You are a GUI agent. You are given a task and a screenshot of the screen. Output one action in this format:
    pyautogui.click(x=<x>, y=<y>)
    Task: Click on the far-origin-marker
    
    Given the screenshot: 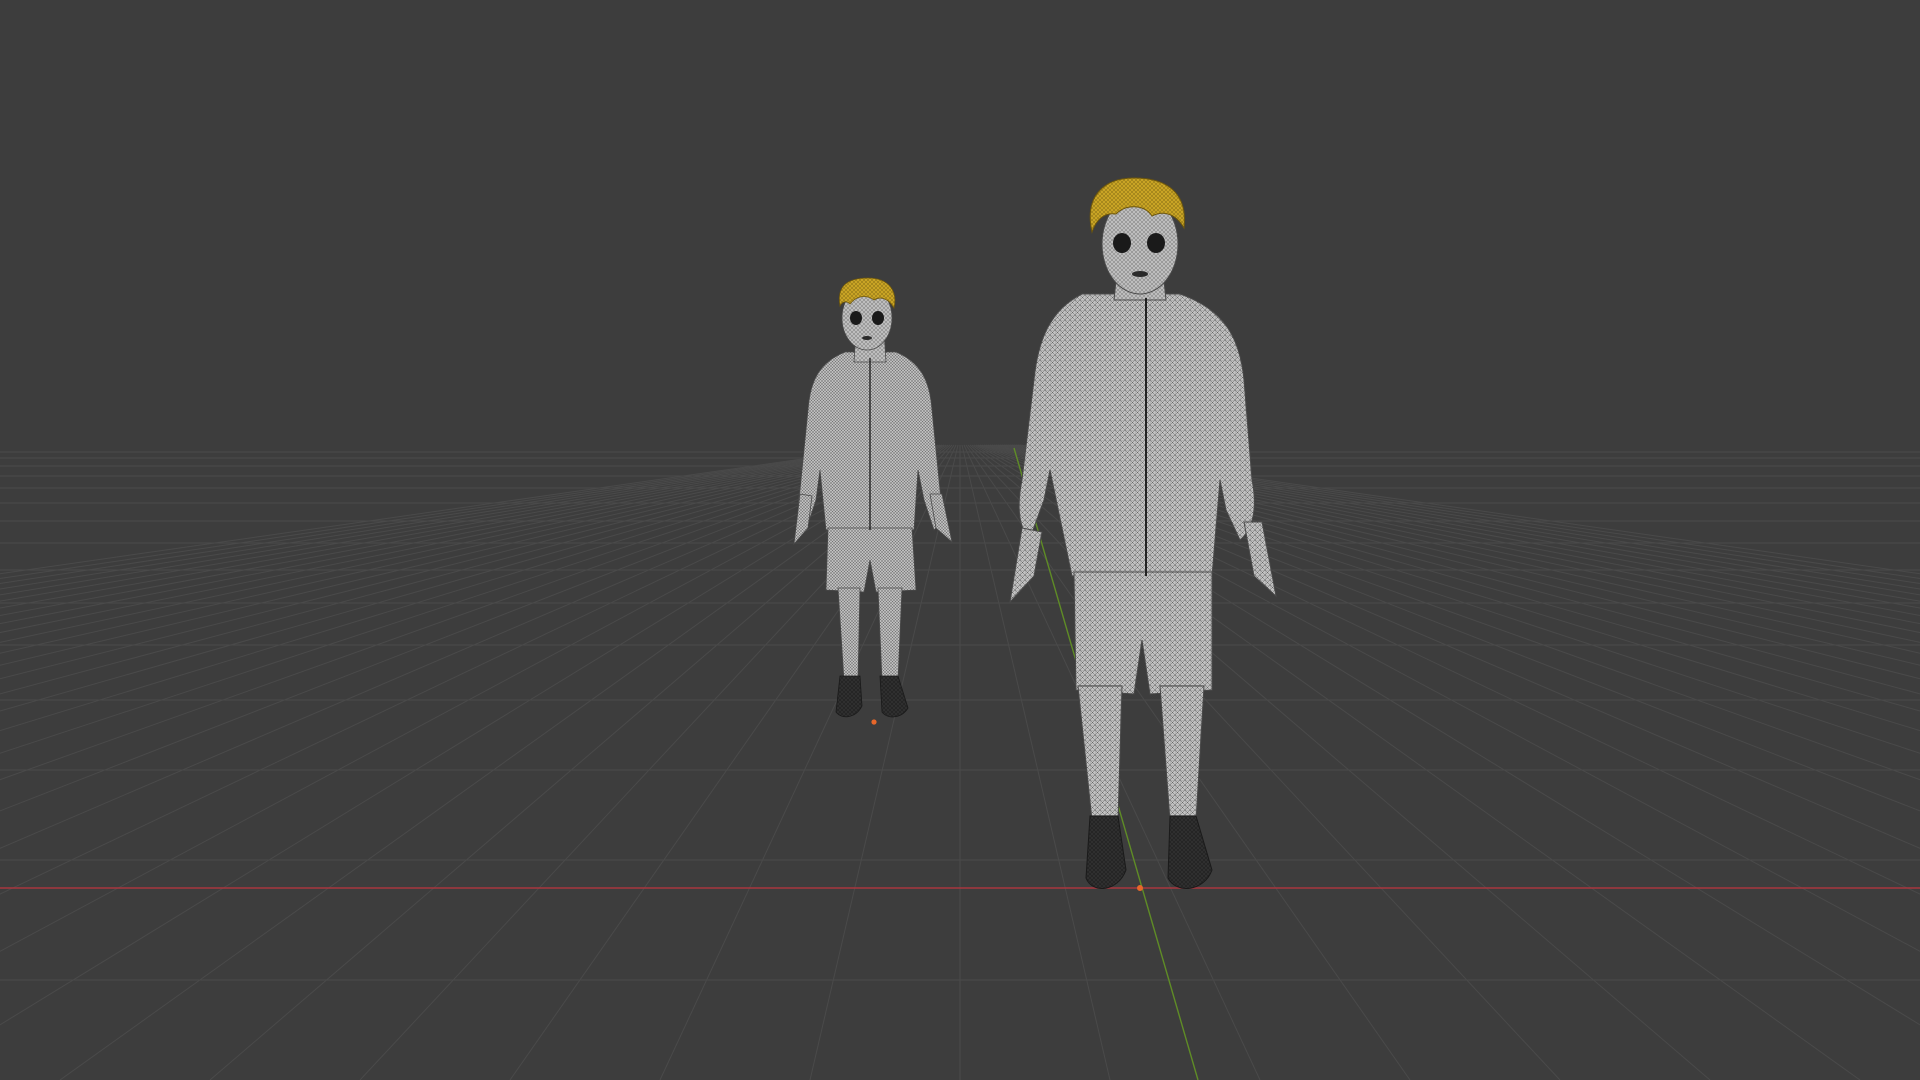 What is the action you would take?
    pyautogui.click(x=874, y=722)
    